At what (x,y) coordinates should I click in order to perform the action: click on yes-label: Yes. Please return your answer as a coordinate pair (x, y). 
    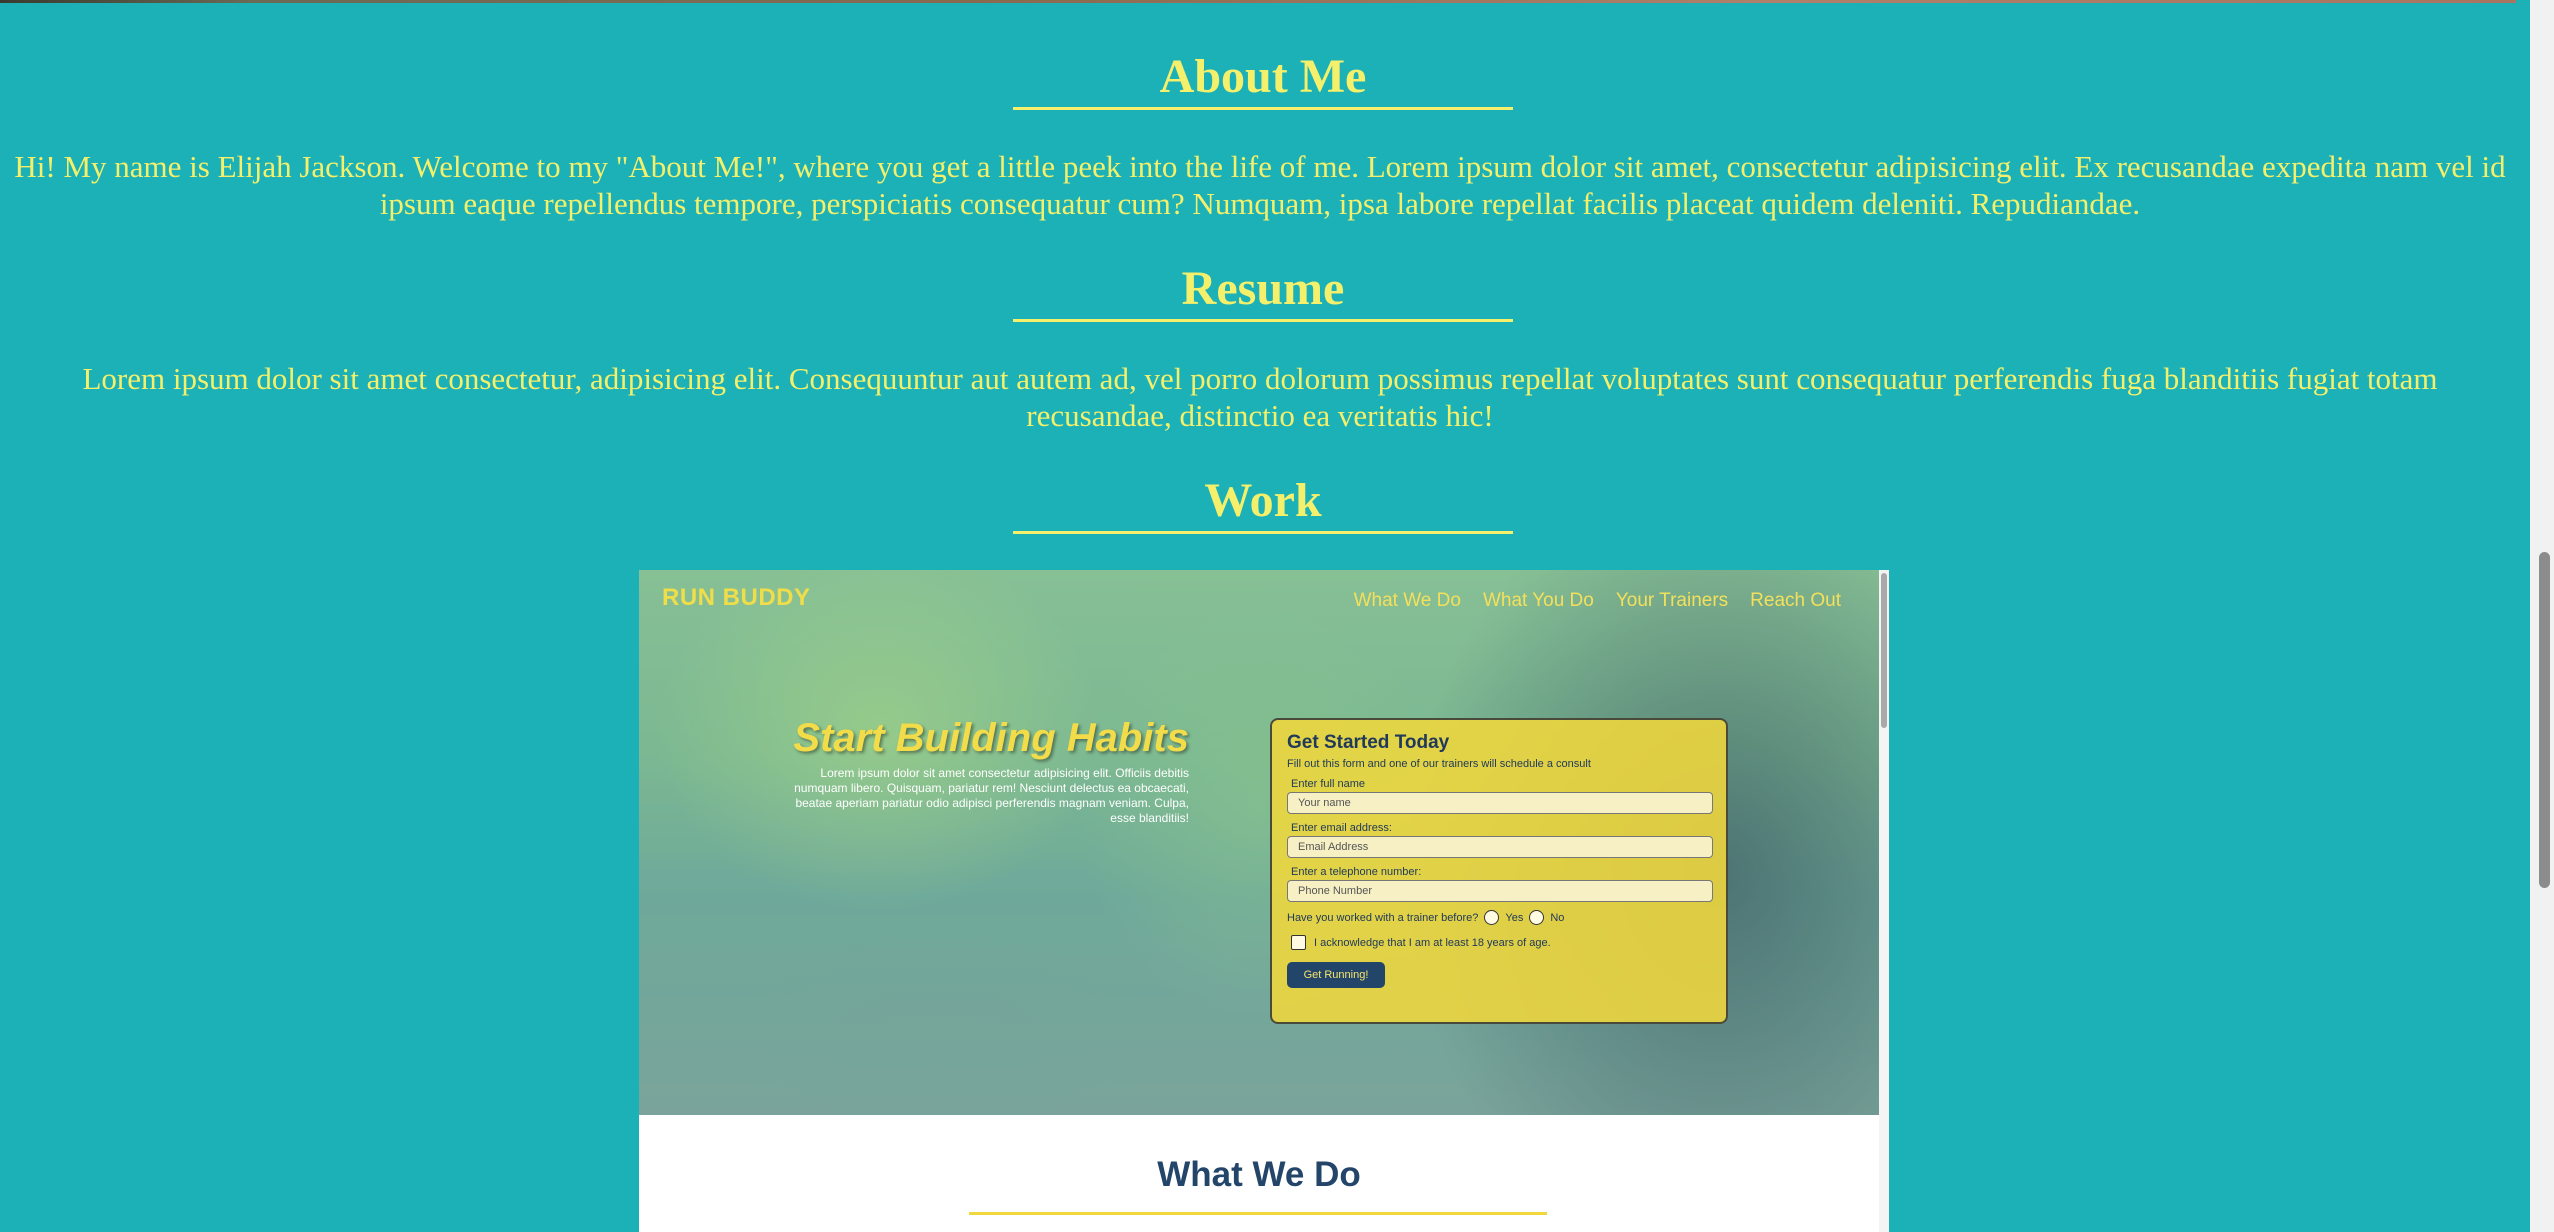
    Looking at the image, I should click on (1514, 917).